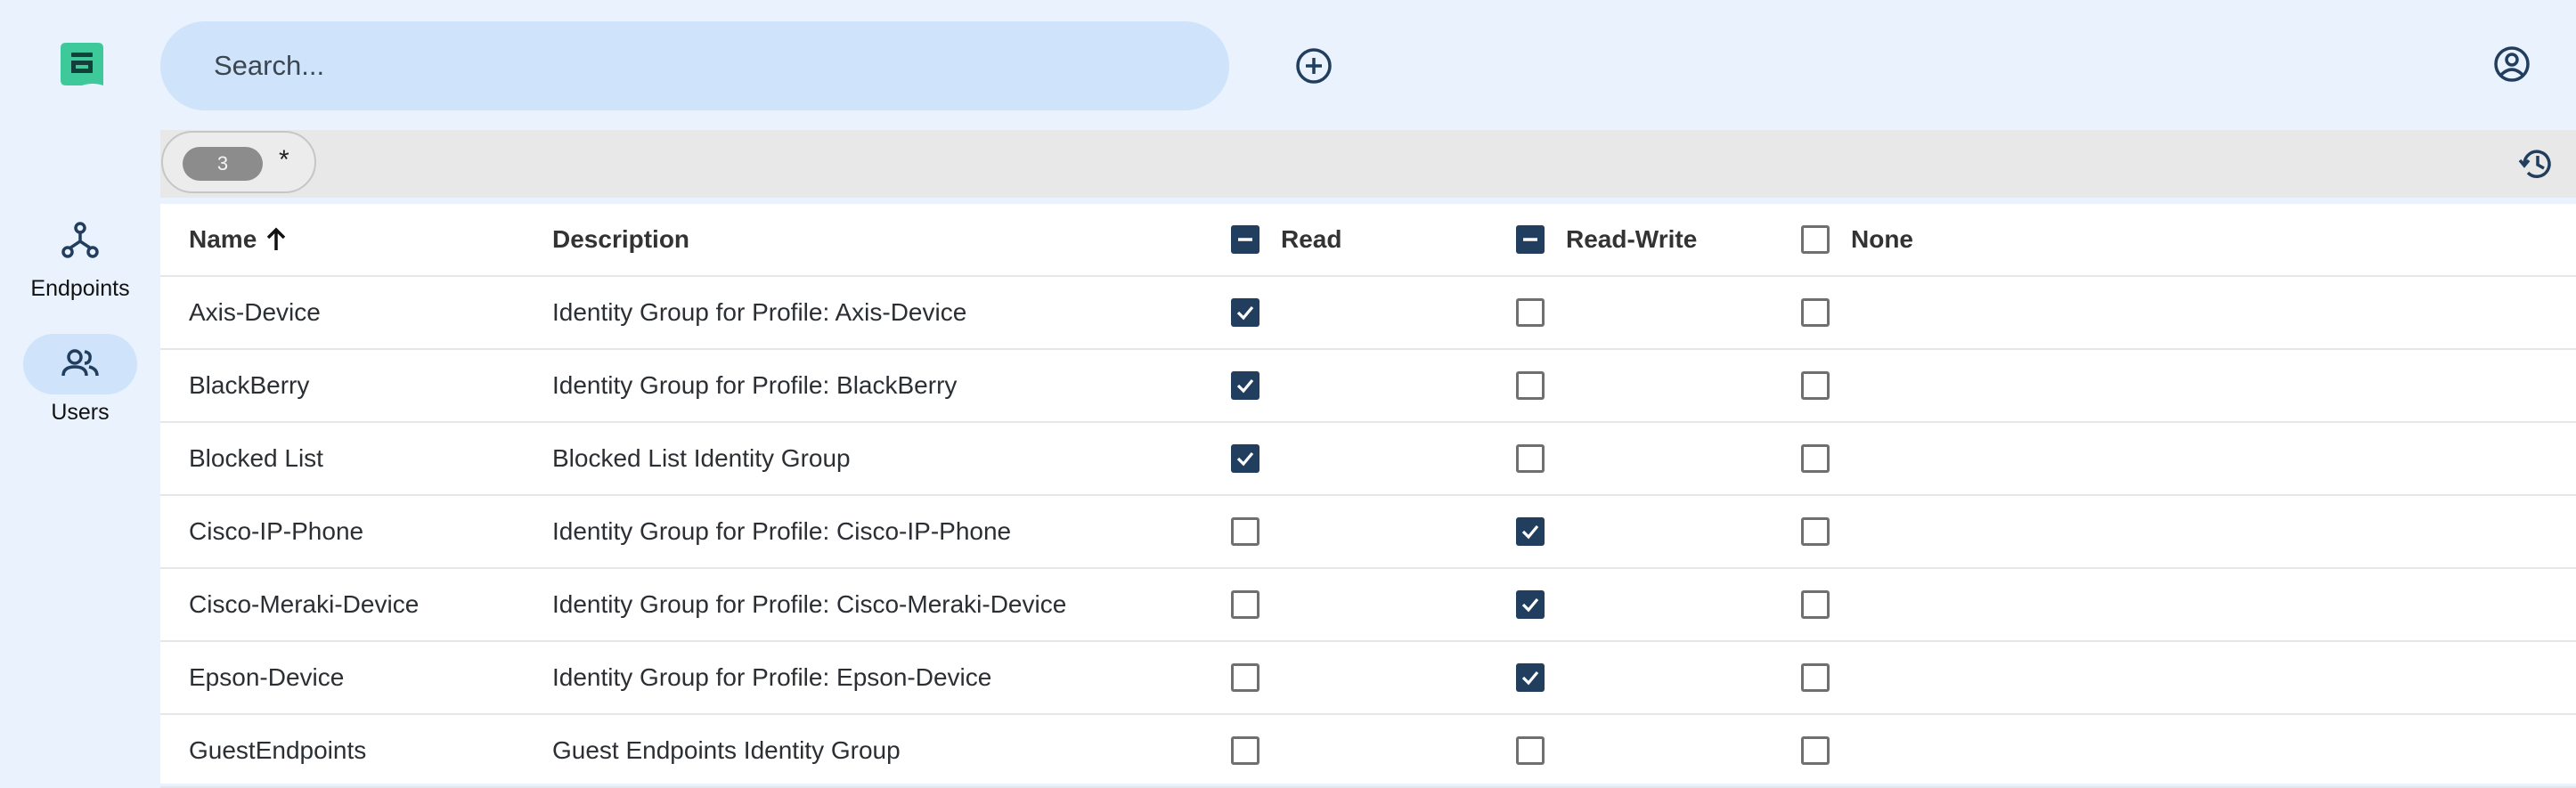  I want to click on row-name: Epson-Device, so click(267, 677).